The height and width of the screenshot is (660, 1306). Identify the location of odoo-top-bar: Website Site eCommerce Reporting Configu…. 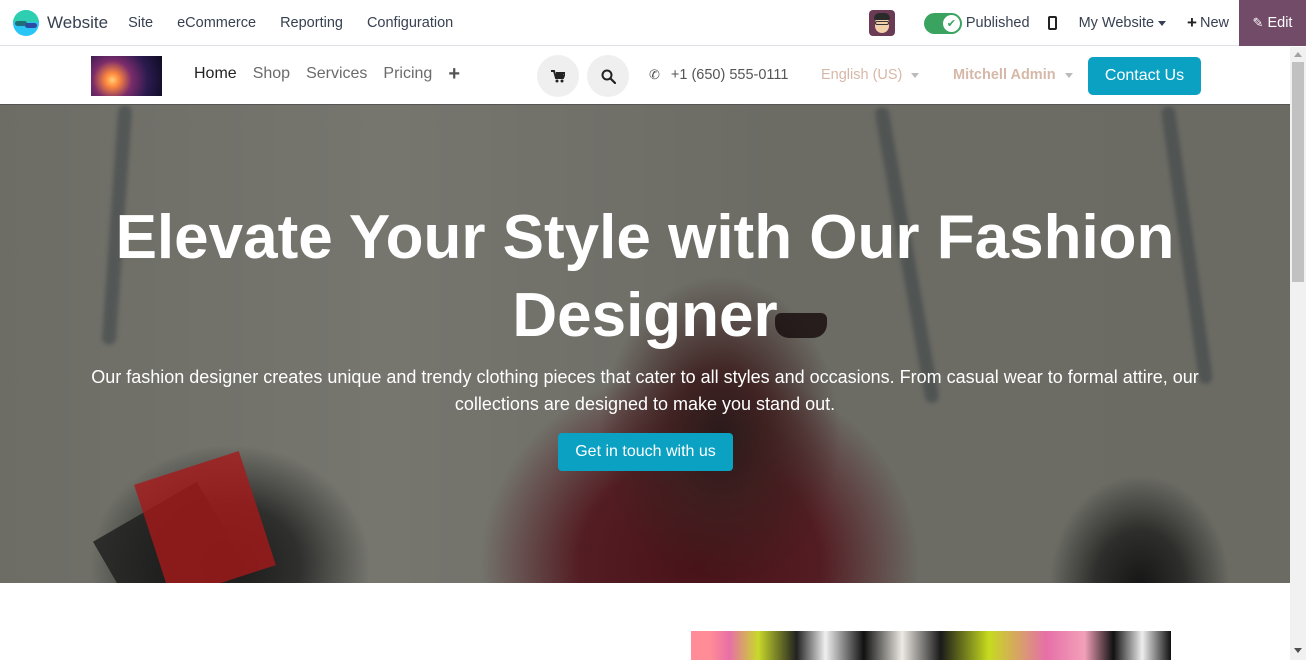
(653, 23).